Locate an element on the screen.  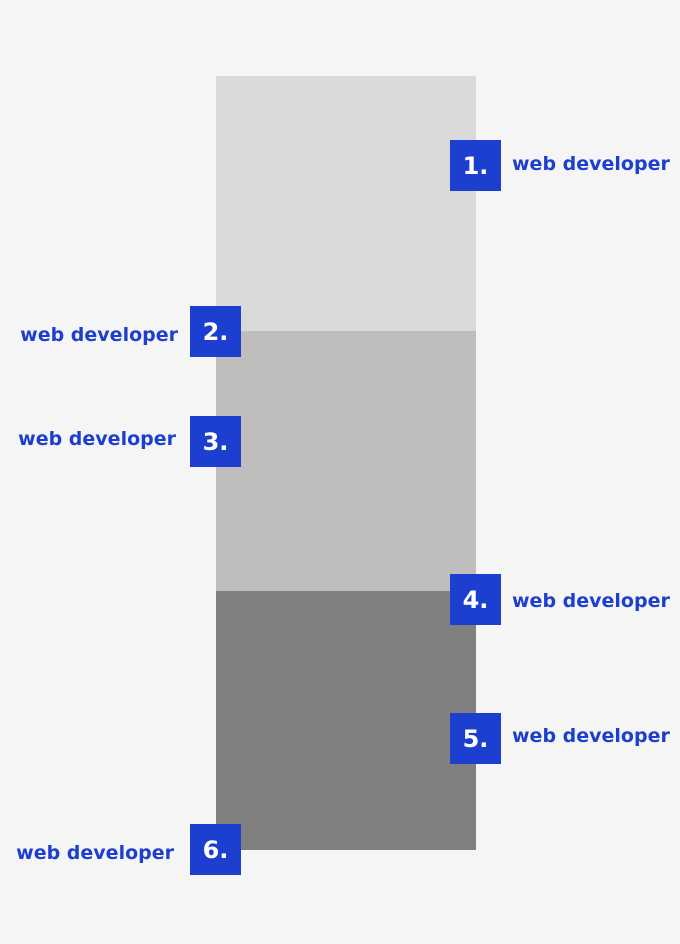
marker-number-badge: 2. is located at coordinates (215, 331).